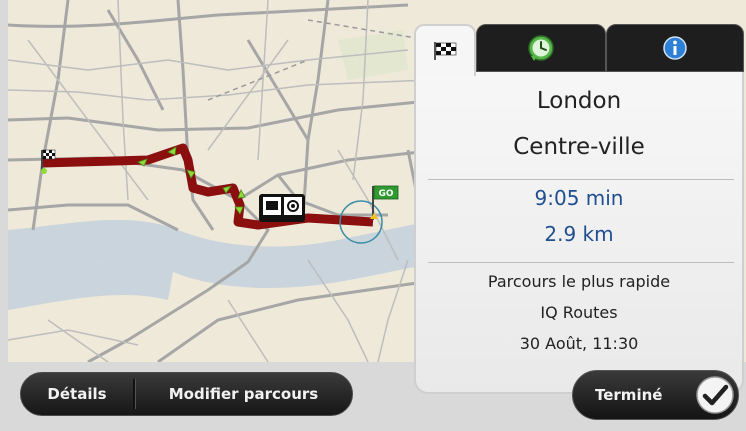 The width and height of the screenshot is (746, 431). I want to click on bottom-button-bar: Détails Modifier parcours, so click(186, 394).